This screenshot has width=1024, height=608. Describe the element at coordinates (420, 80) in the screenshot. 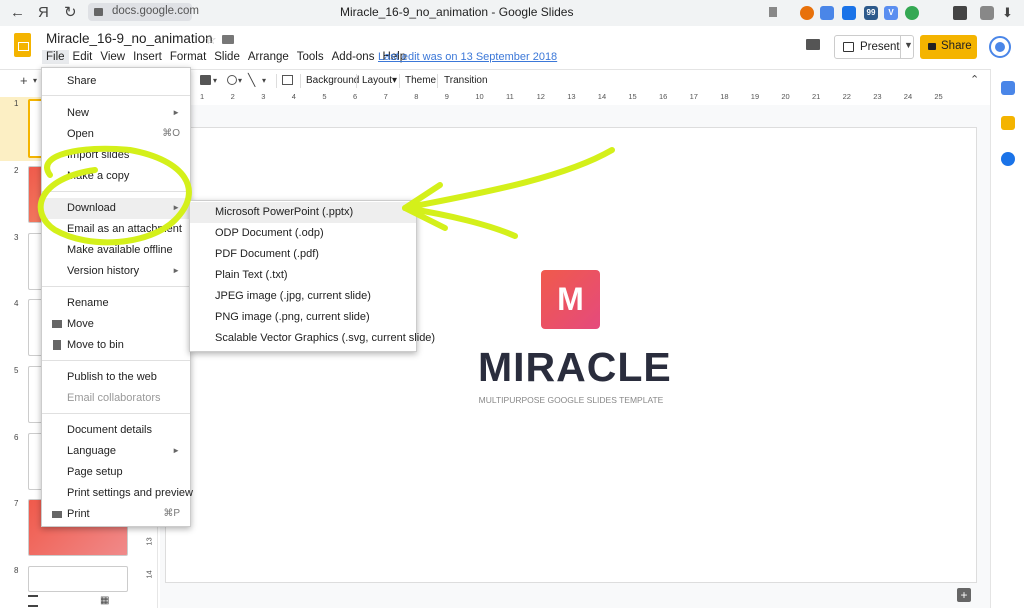

I see `theme-button: Theme` at that location.